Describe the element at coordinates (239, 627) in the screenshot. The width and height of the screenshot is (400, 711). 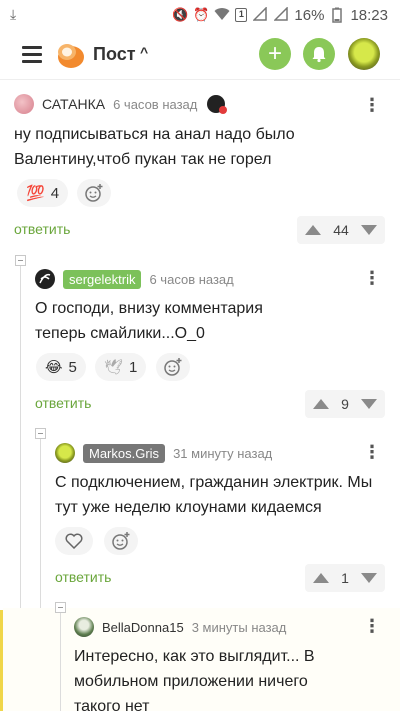
I see `comment-time: 3 минуты назад` at that location.